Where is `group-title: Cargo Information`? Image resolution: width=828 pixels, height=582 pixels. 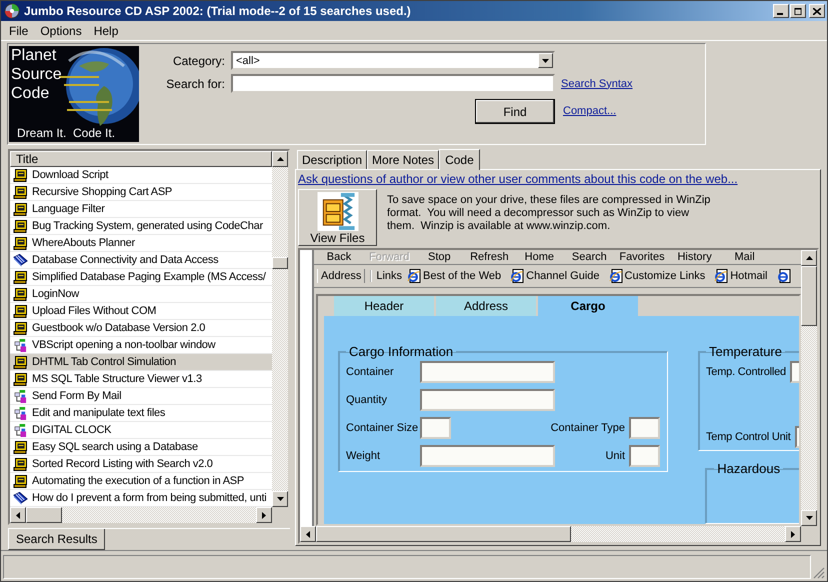 group-title: Cargo Information is located at coordinates (401, 351).